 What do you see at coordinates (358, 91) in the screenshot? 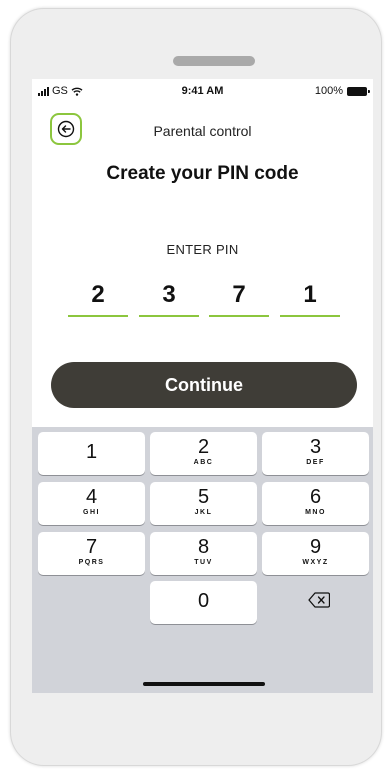
I see `battery-icon` at bounding box center [358, 91].